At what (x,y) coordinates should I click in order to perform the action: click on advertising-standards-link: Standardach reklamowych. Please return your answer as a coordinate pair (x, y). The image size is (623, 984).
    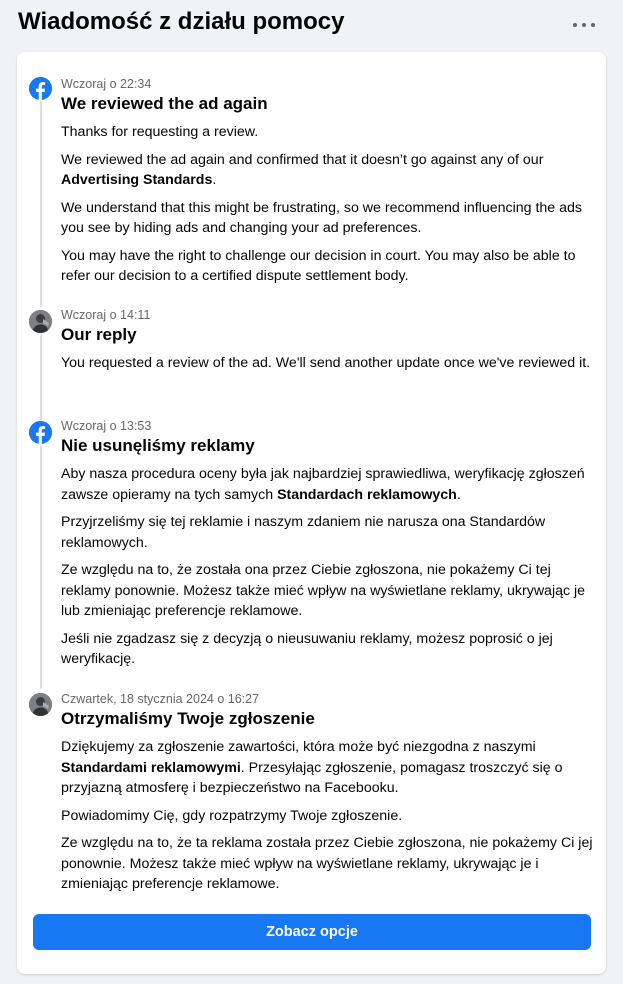
    Looking at the image, I should click on (367, 495).